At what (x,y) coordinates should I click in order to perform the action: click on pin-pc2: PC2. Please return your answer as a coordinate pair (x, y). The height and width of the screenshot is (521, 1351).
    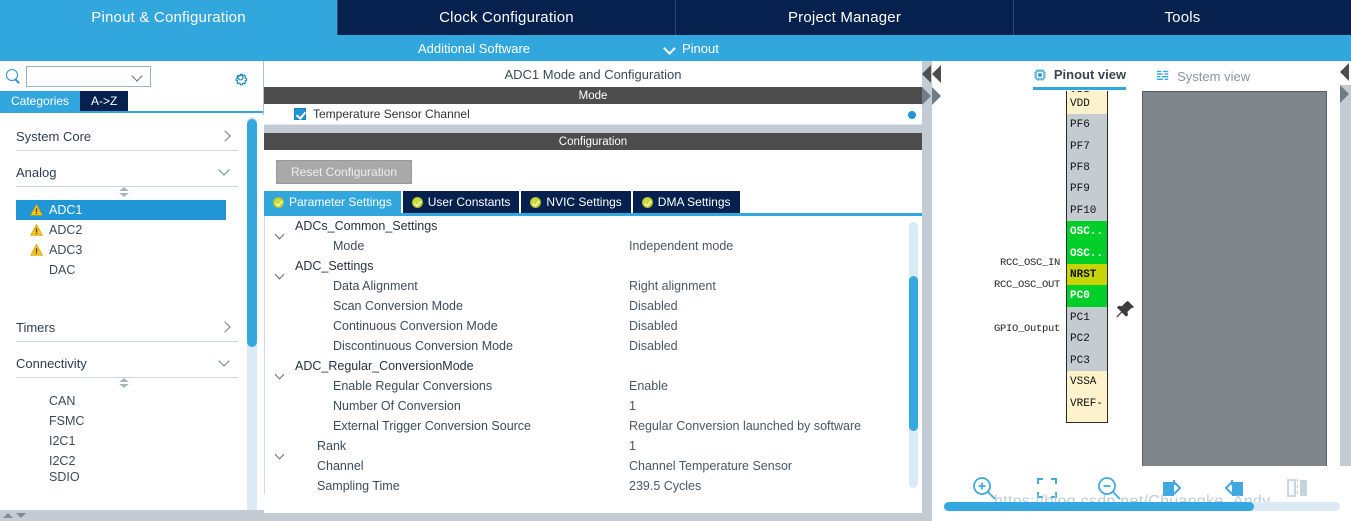
    Looking at the image, I should click on (1087, 340).